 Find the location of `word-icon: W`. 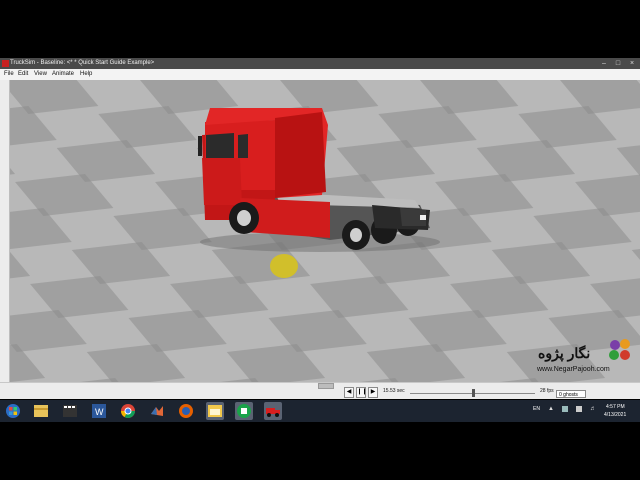

word-icon: W is located at coordinates (99, 411).